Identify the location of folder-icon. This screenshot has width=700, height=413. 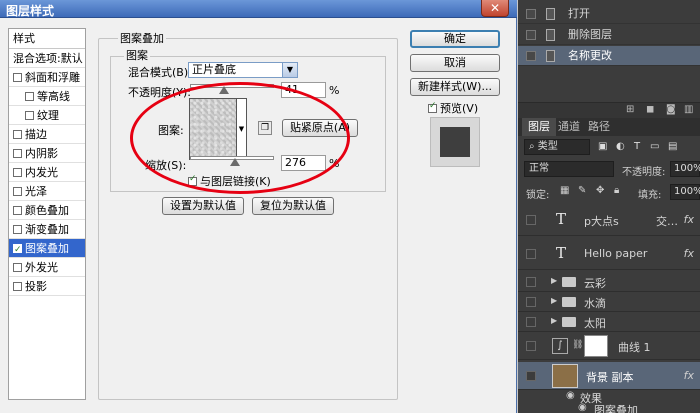
(569, 322).